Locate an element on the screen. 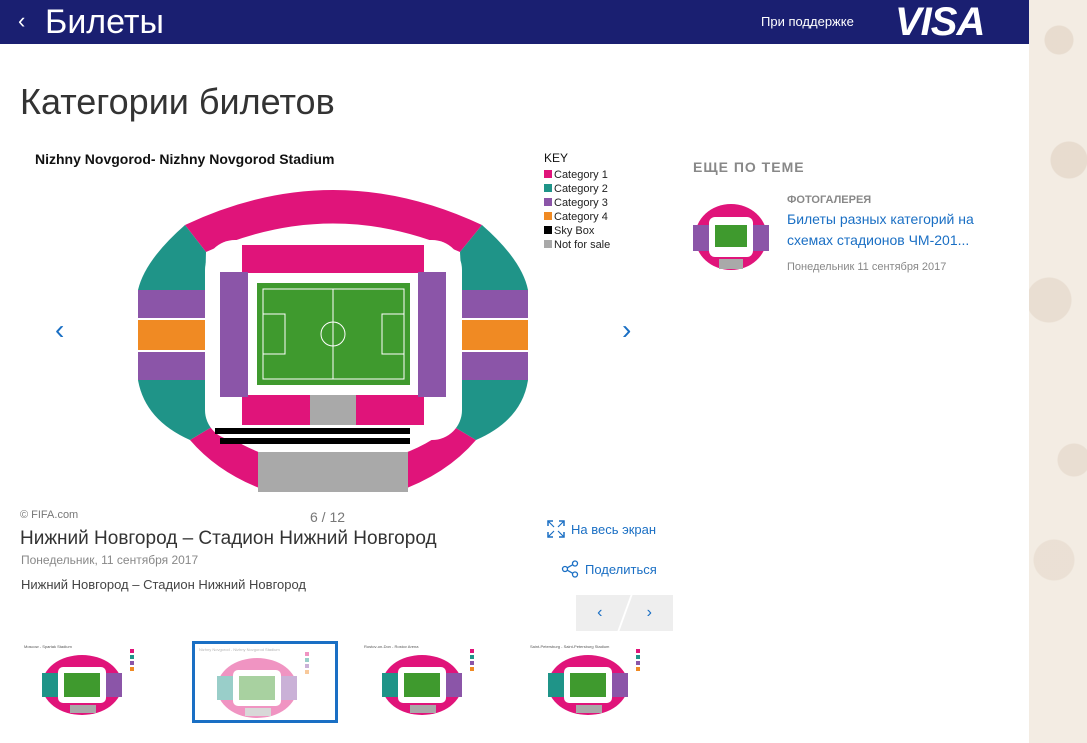 The width and height of the screenshot is (1087, 743). legend-label: Not for sale is located at coordinates (582, 245).